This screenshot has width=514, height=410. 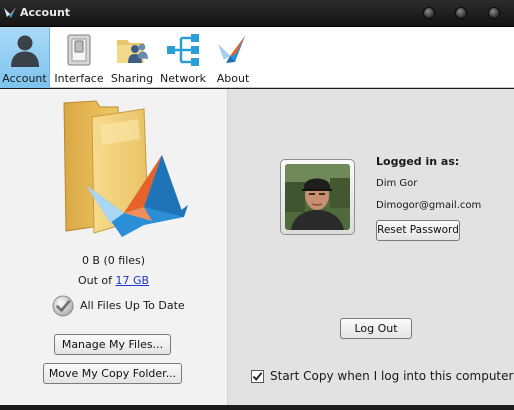 I want to click on tab-interface: Interface, so click(x=79, y=57).